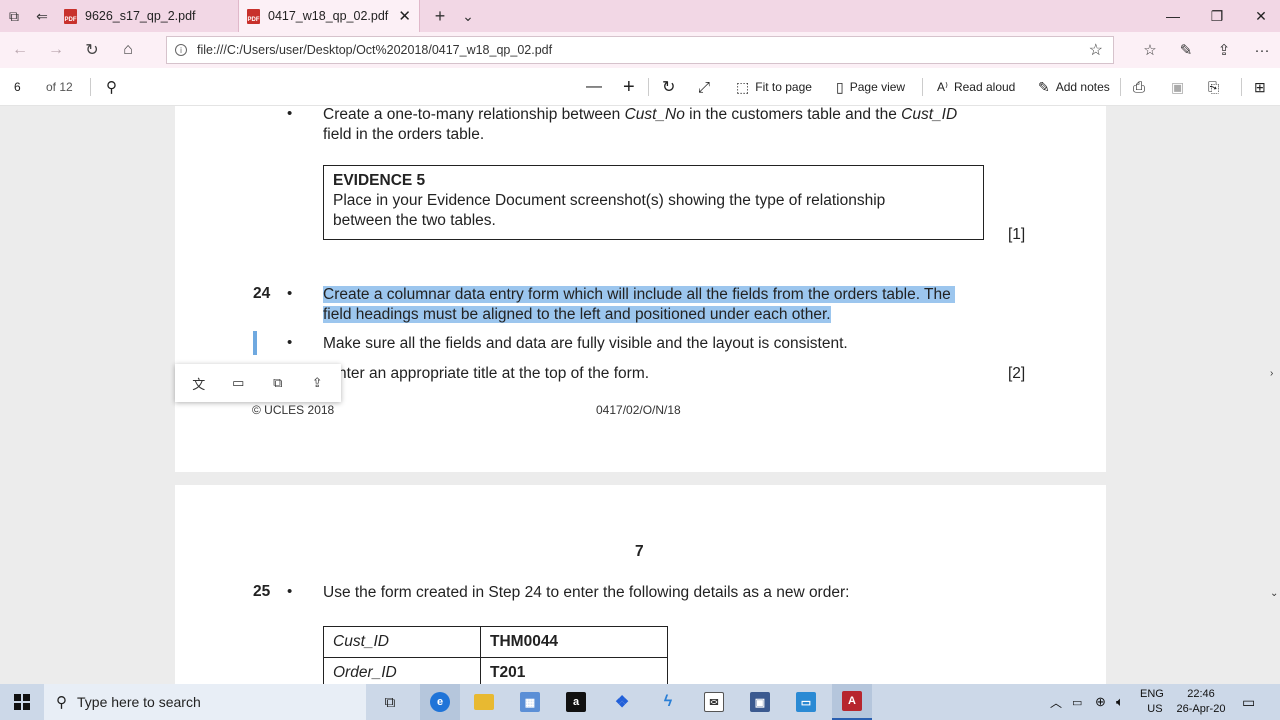 Image resolution: width=1280 pixels, height=720 pixels. I want to click on volume-icon: 🔈︎, so click(1120, 702).